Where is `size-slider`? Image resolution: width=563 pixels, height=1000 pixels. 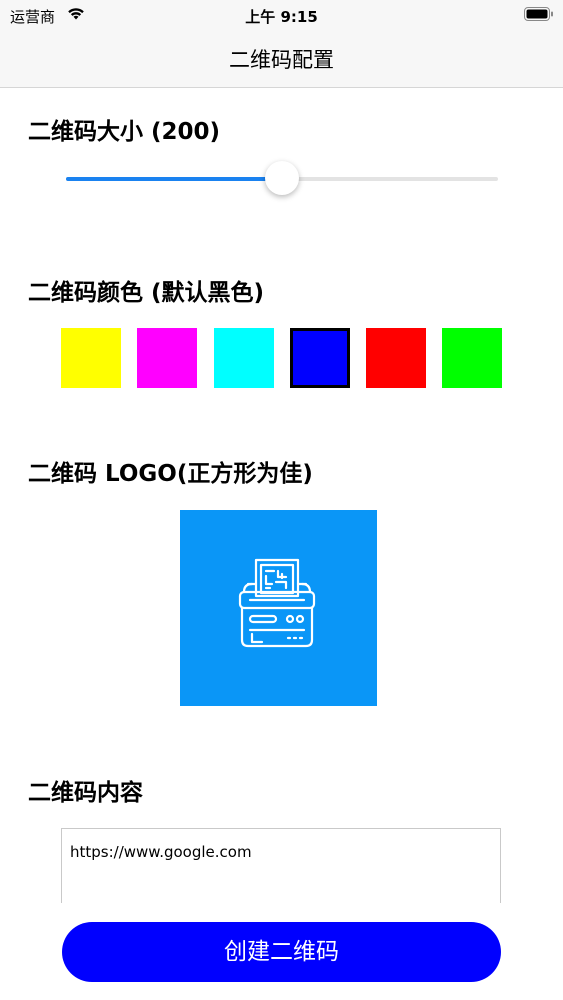
size-slider is located at coordinates (282, 178).